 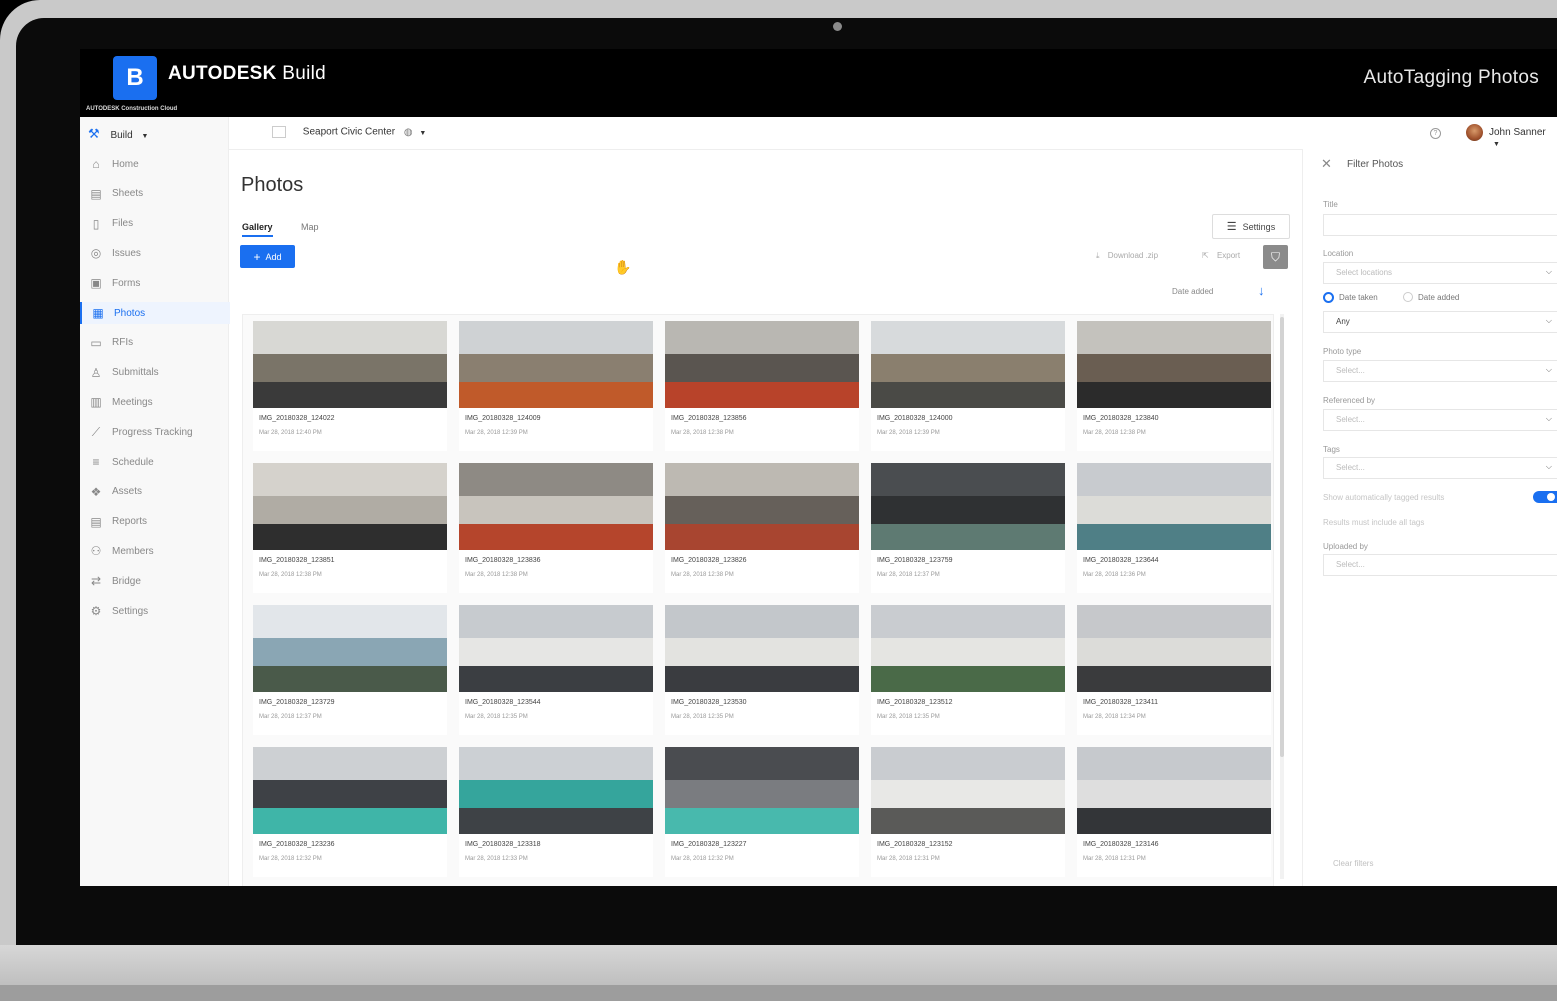 I want to click on sidebar-item-issues: ◎ Issues, so click(x=158, y=253).